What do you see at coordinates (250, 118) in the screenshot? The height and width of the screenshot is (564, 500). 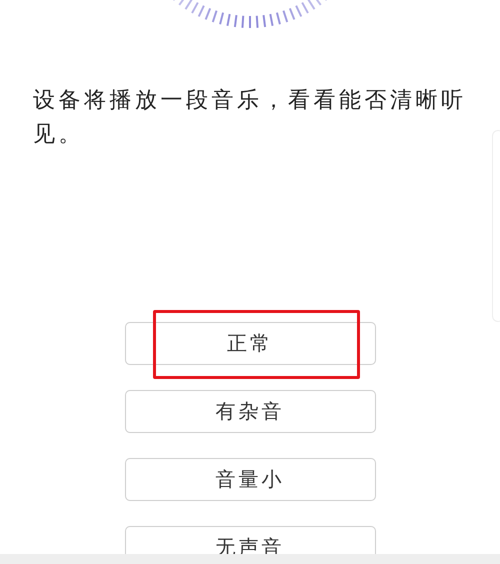 I see `prompt-text: 设备将播放一段音乐，看看能否清晰听见。` at bounding box center [250, 118].